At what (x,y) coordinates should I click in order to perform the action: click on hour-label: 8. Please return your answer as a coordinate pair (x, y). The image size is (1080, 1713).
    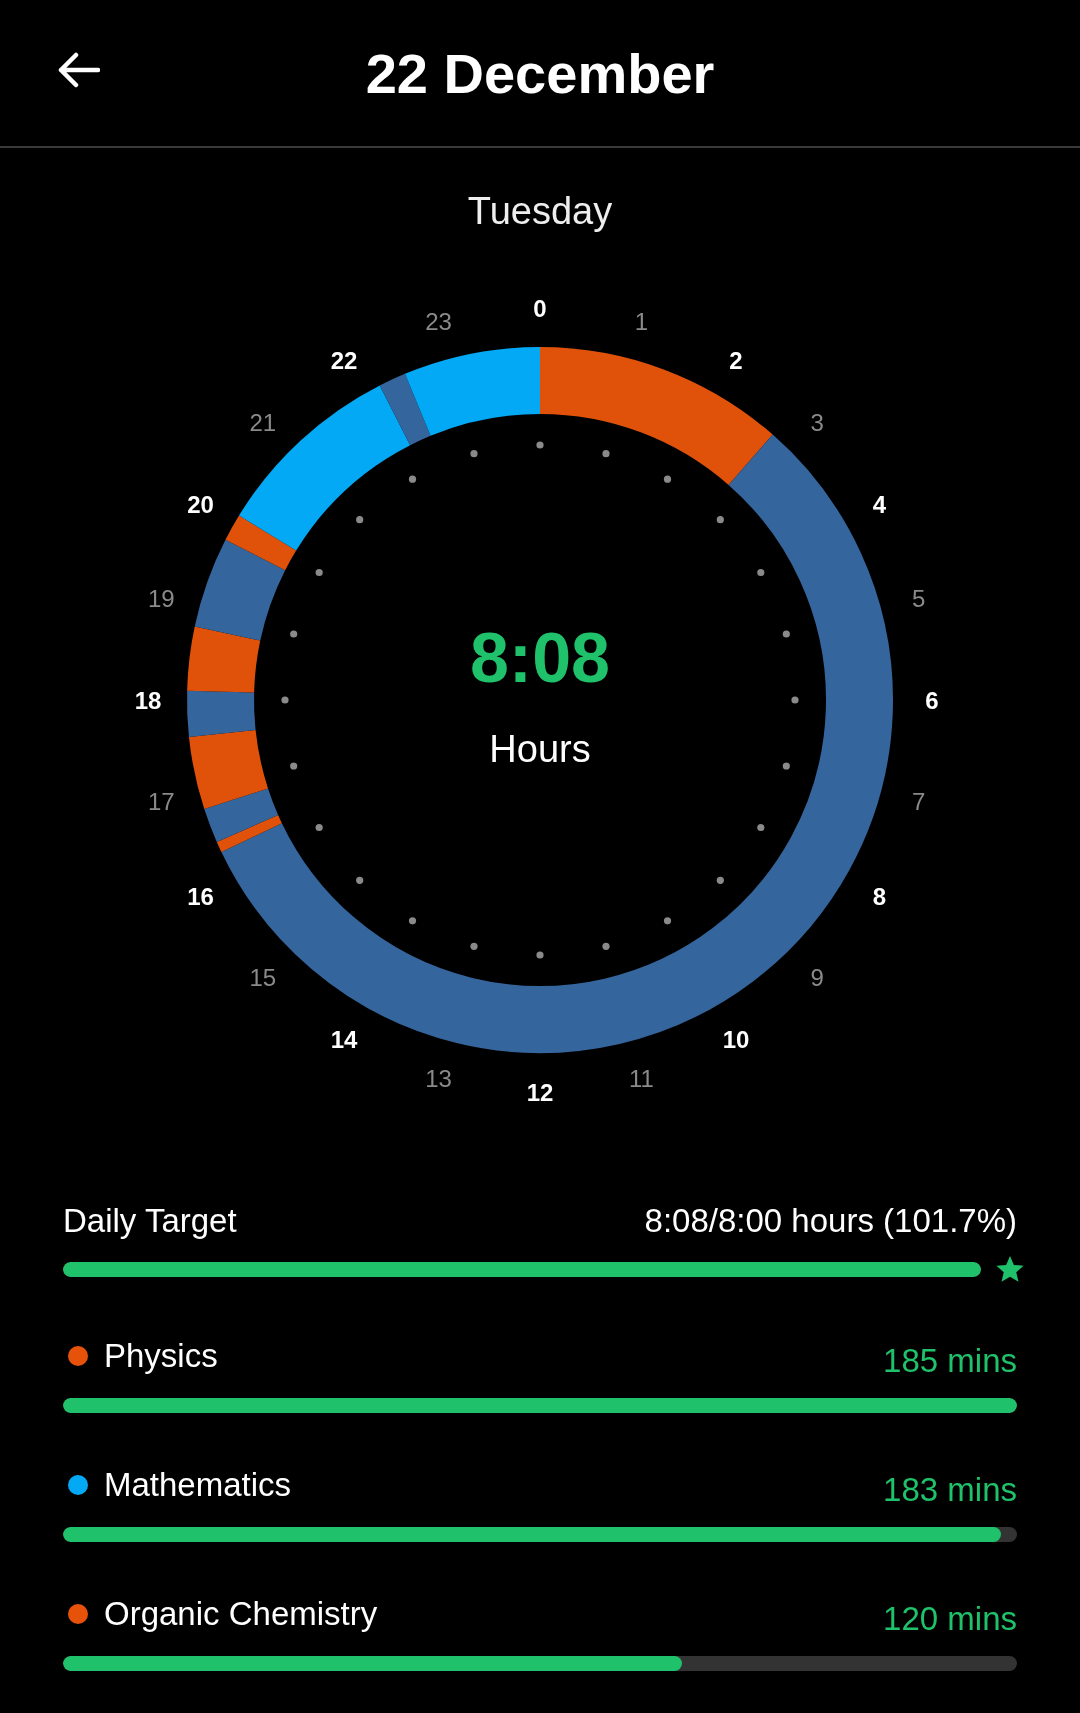
    Looking at the image, I should click on (879, 896).